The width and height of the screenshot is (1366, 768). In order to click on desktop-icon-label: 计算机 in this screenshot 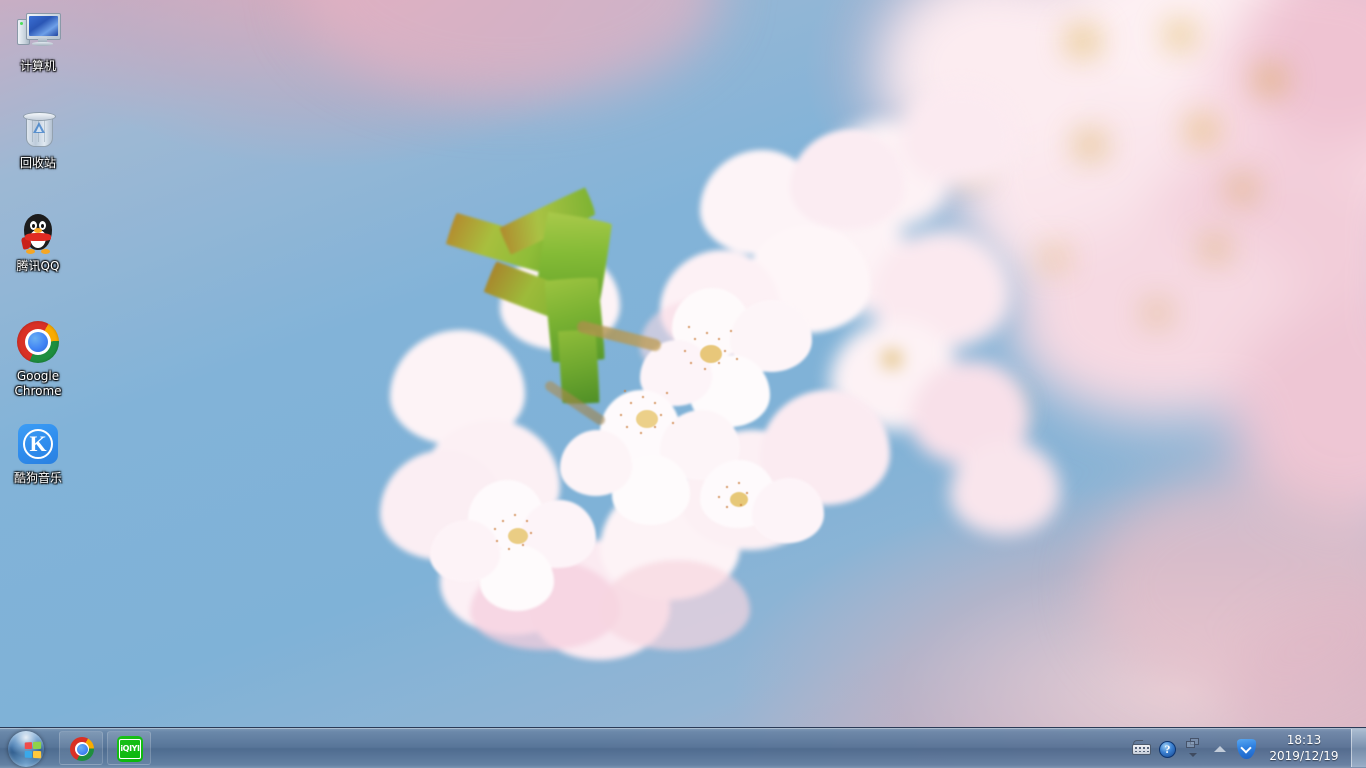, I will do `click(37, 66)`.